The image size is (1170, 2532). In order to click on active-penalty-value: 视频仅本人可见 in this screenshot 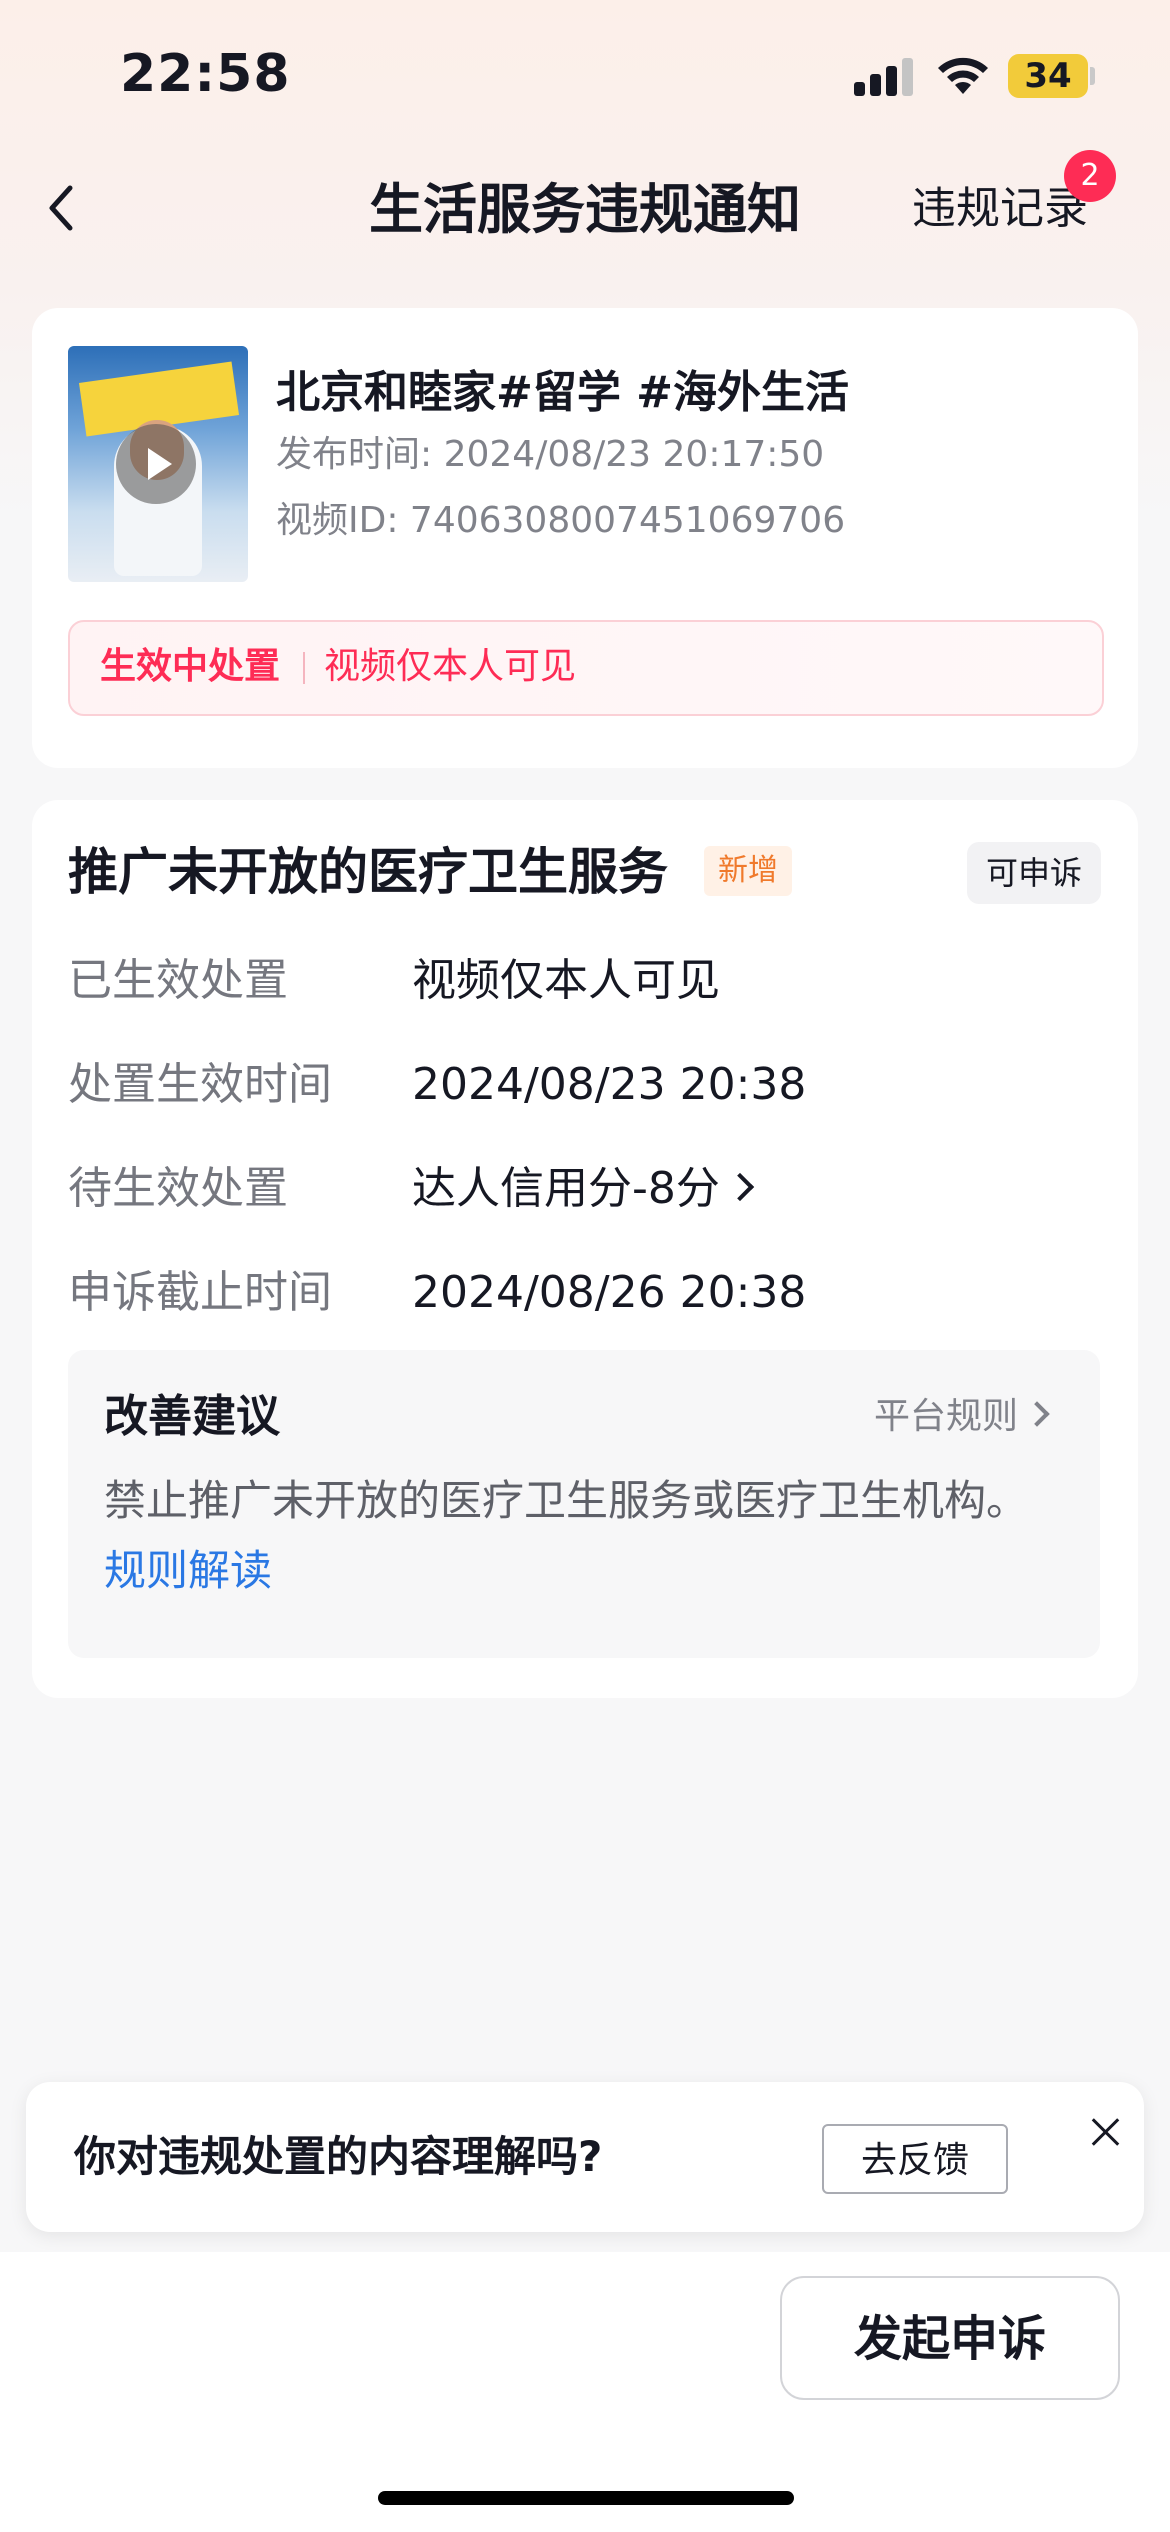, I will do `click(450, 666)`.